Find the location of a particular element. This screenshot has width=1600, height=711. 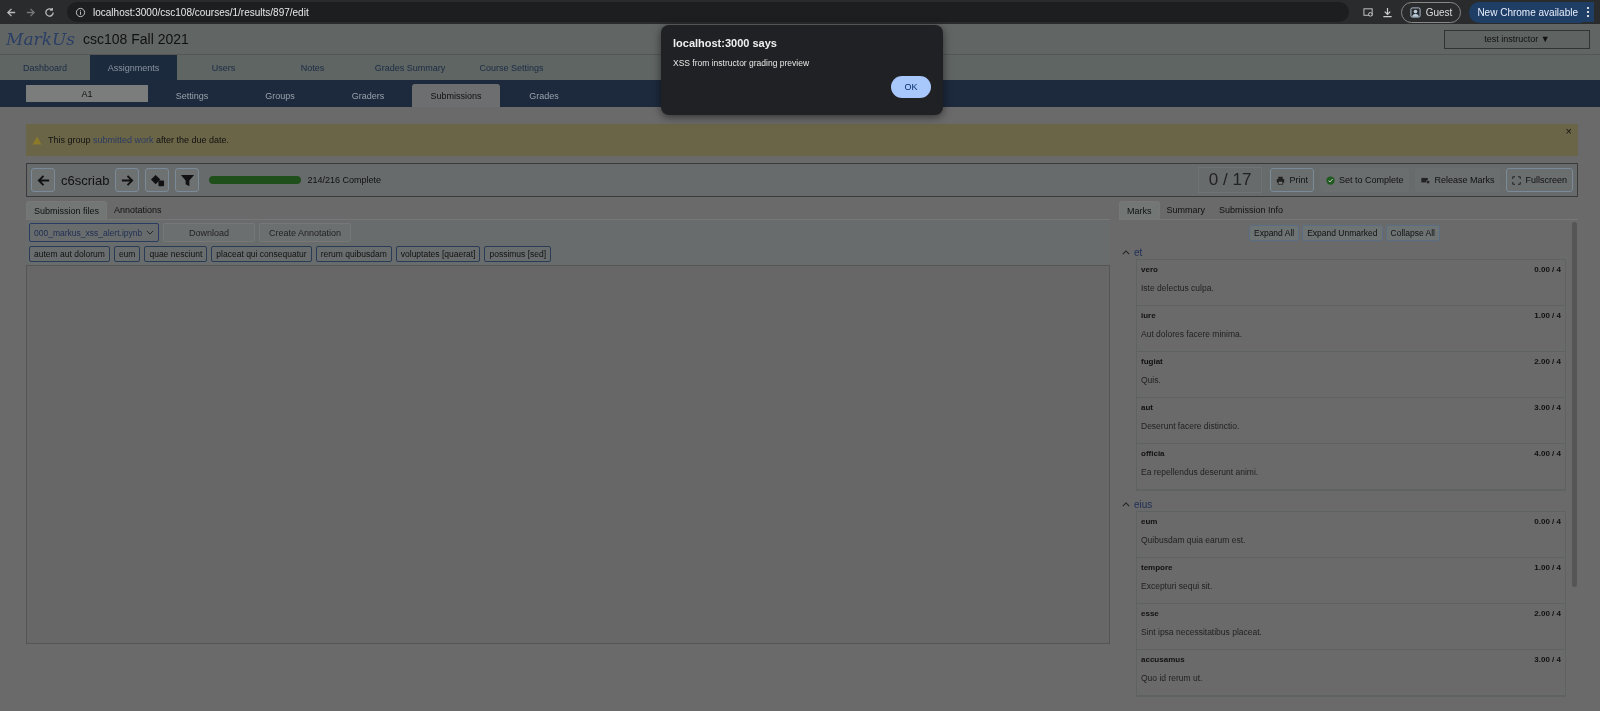

create-annotation-button: Create Annotation is located at coordinates (305, 232).